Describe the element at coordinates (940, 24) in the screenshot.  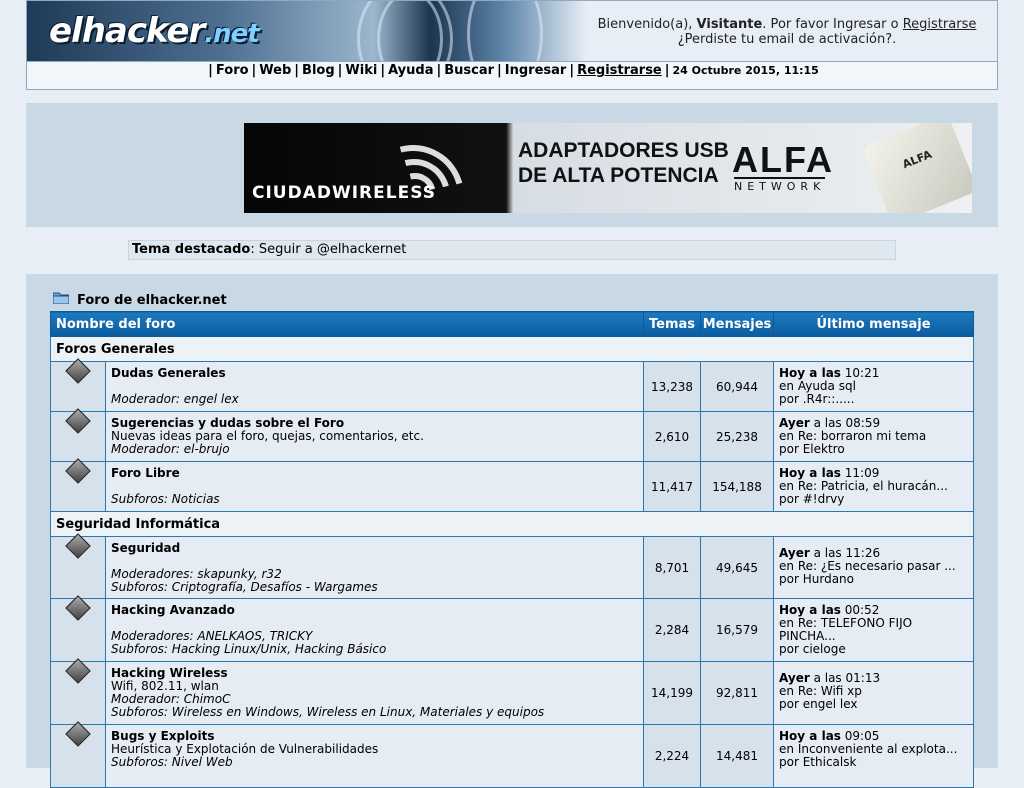
I see `register-link: Registrarse` at that location.